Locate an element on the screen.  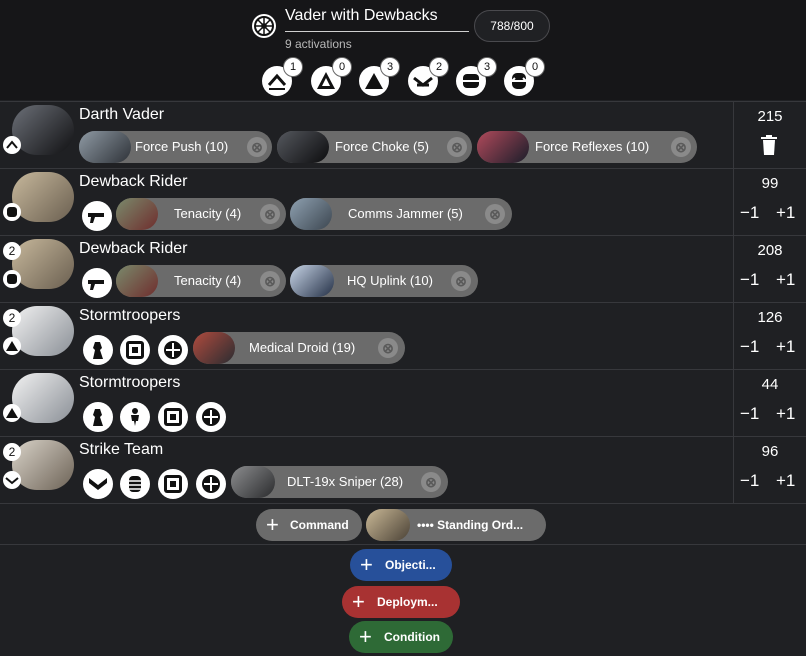
upgrade-label: Tenacity (4) is located at coordinates (208, 213).